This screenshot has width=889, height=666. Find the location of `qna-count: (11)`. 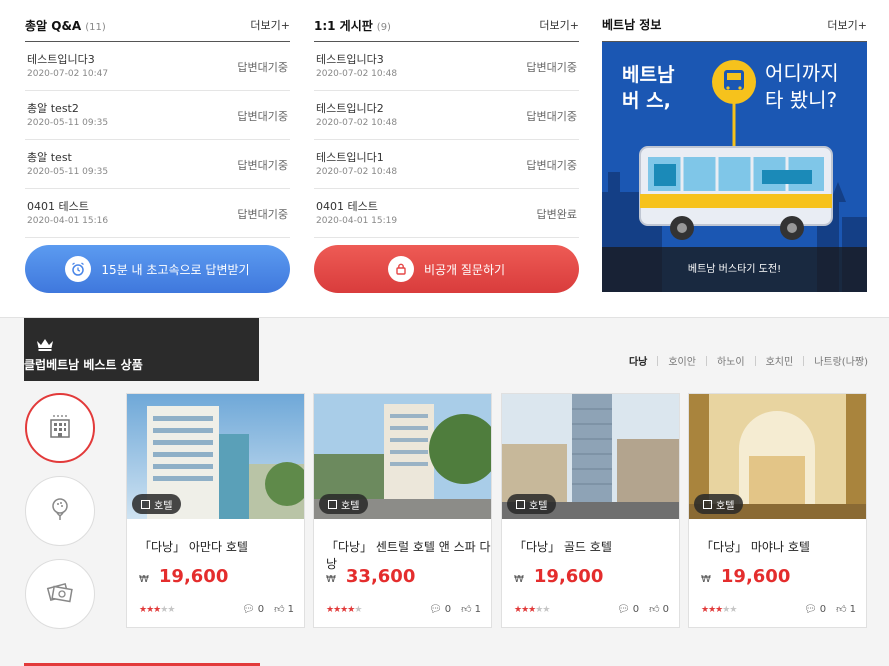

qna-count: (11) is located at coordinates (95, 27).